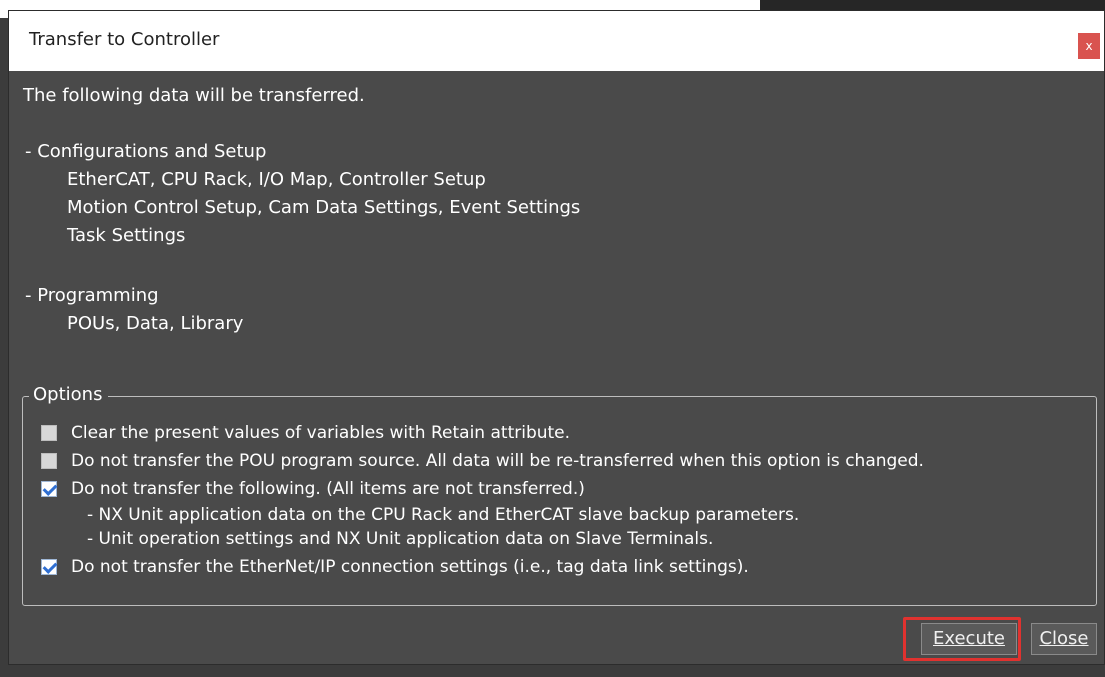 Image resolution: width=1105 pixels, height=677 pixels. What do you see at coordinates (556, 41) in the screenshot?
I see `dialog-titlebar: Transfer to Controller x` at bounding box center [556, 41].